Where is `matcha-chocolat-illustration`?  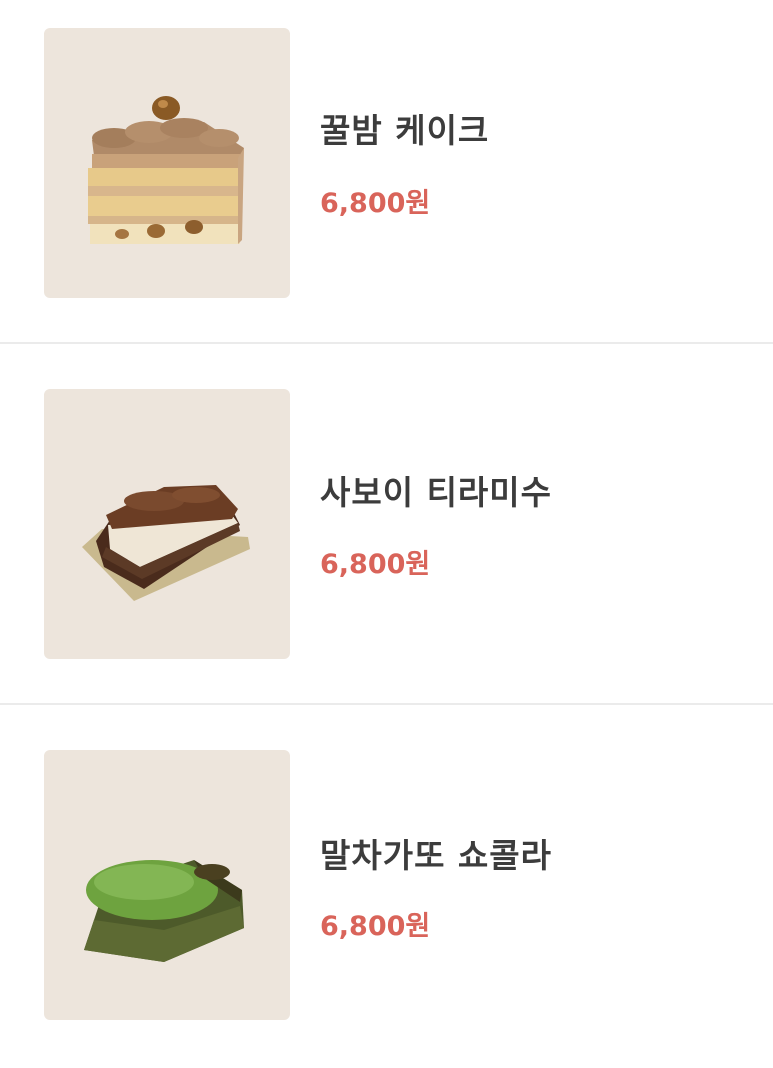 matcha-chocolat-illustration is located at coordinates (164, 911).